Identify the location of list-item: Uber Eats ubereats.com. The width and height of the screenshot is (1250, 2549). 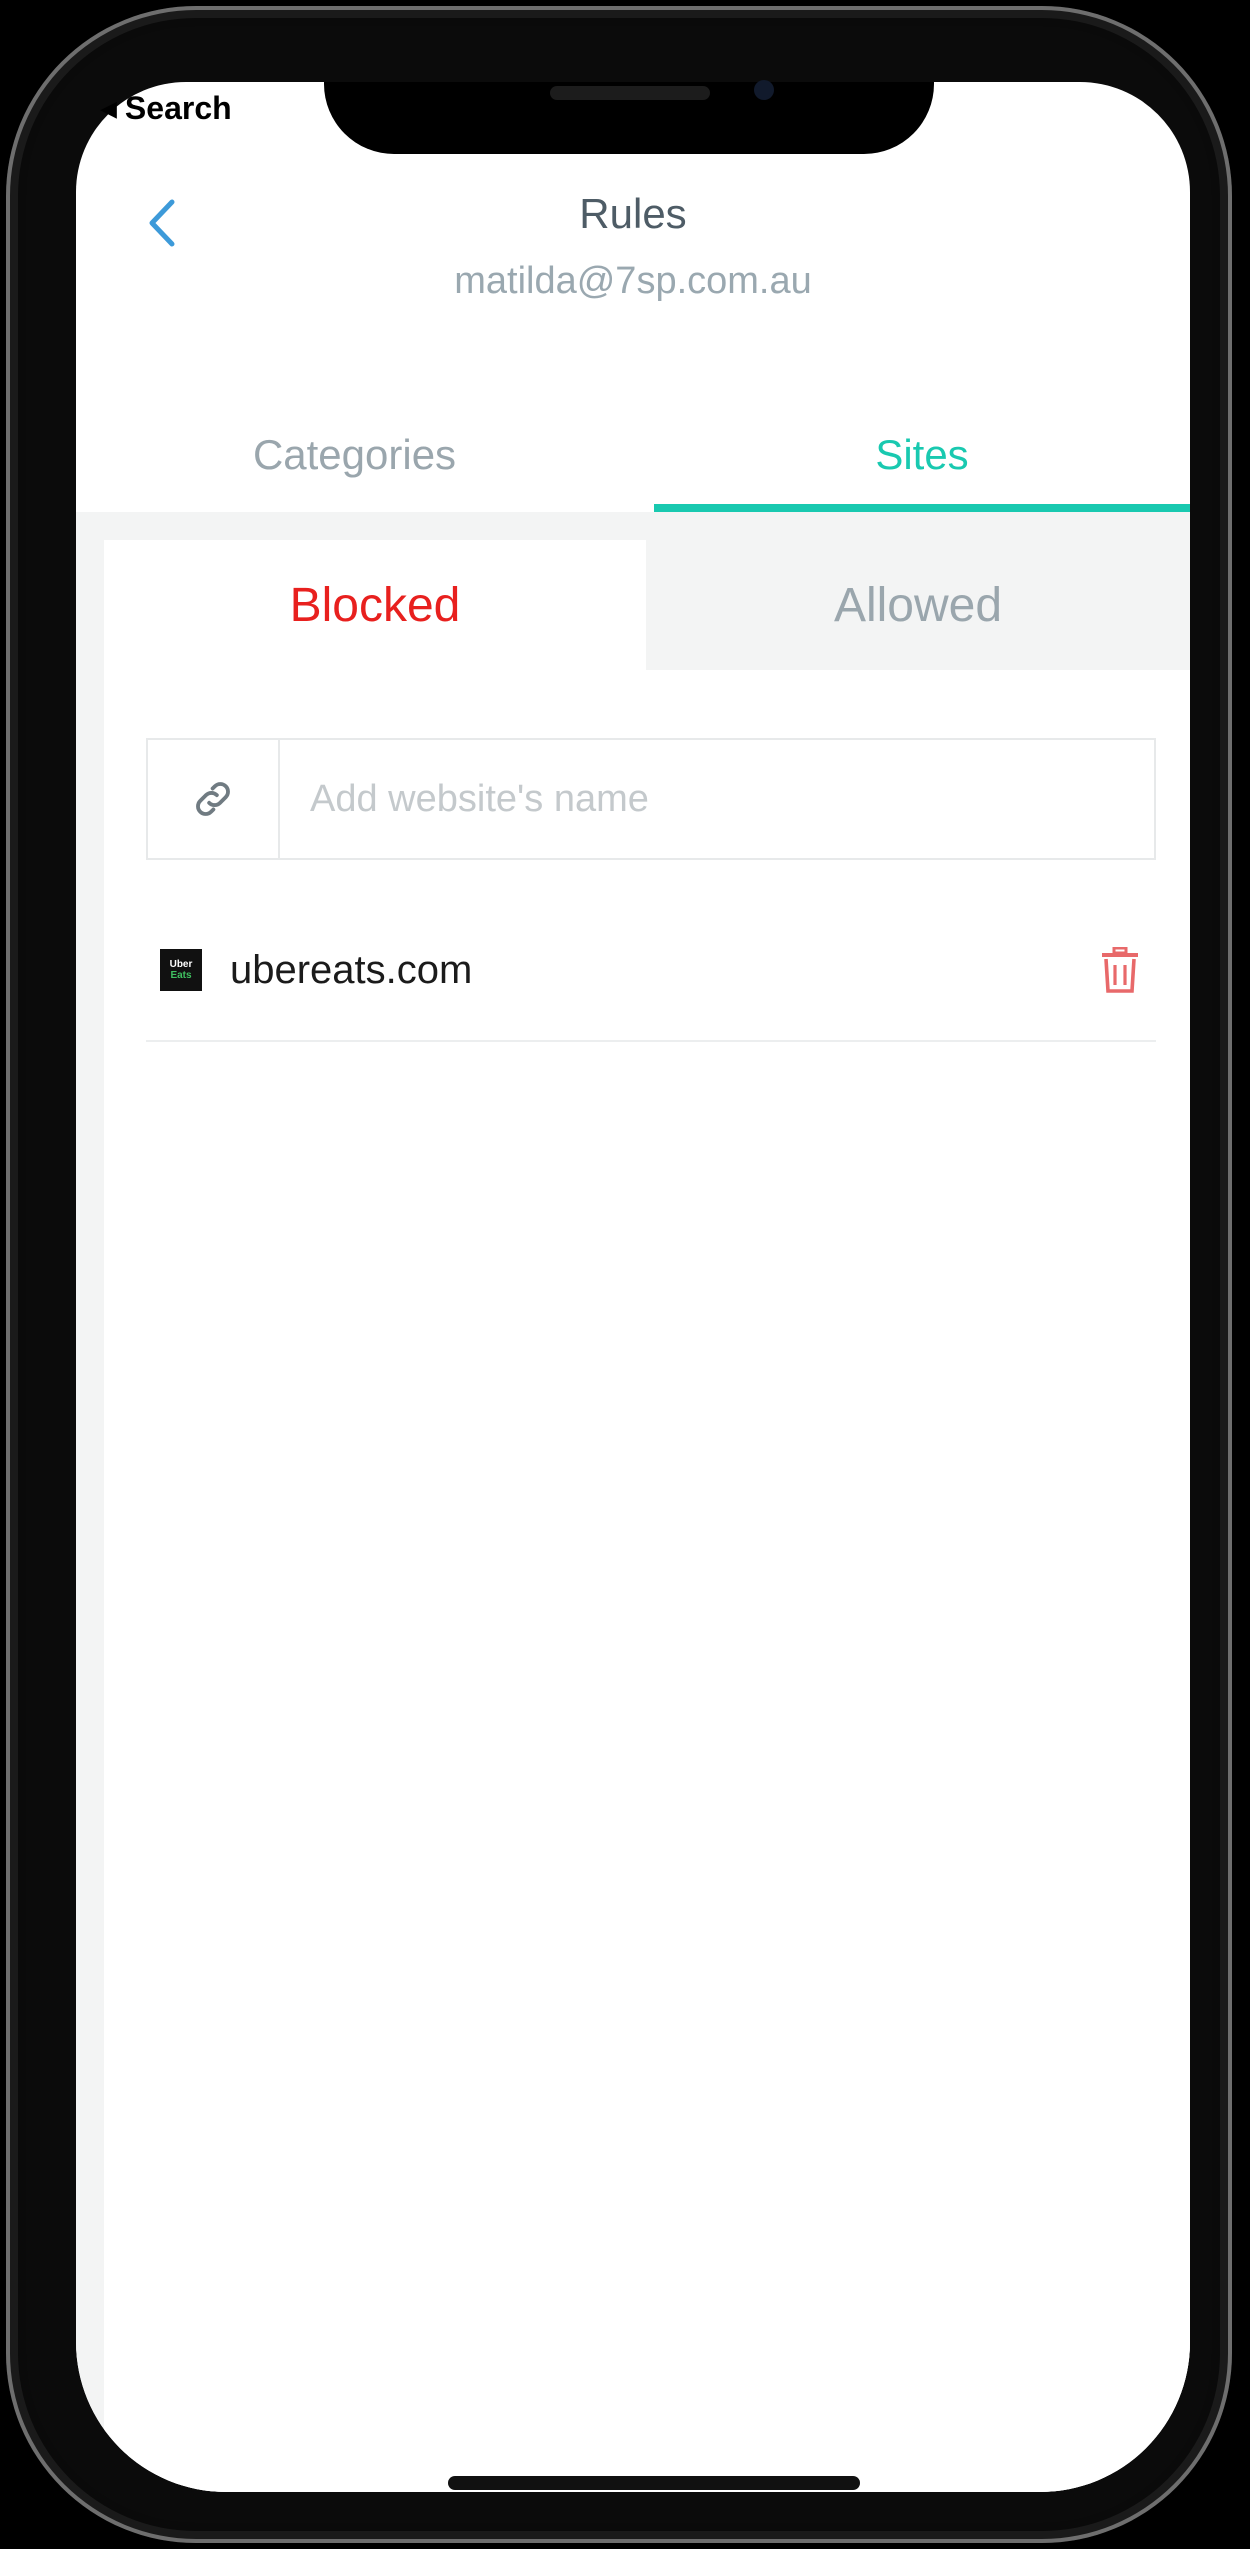
(651, 971).